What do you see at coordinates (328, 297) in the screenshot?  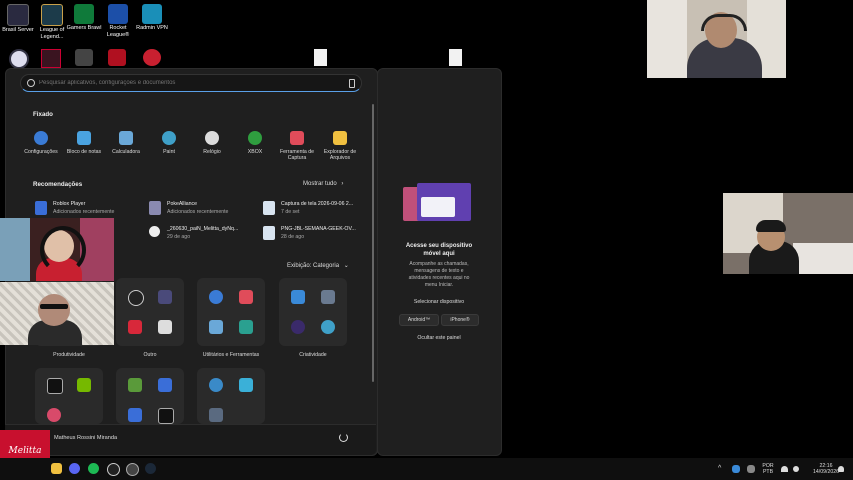 I see `camera-icon` at bounding box center [328, 297].